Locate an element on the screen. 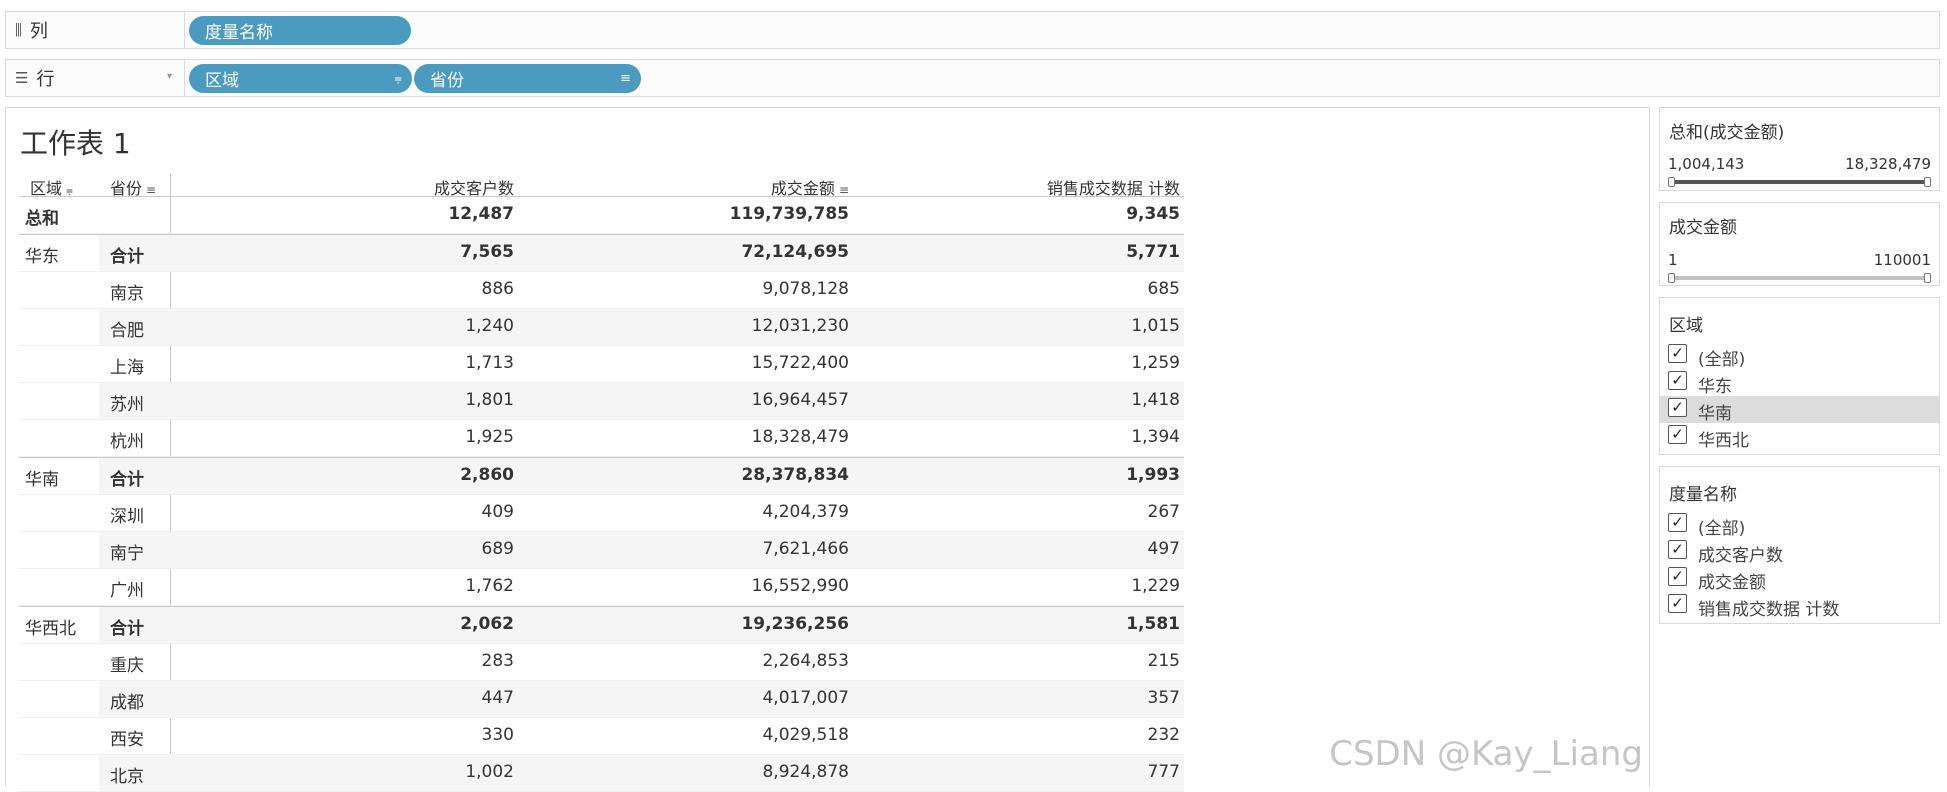 The height and width of the screenshot is (792, 1947). province-cell: 苏州 is located at coordinates (127, 405).